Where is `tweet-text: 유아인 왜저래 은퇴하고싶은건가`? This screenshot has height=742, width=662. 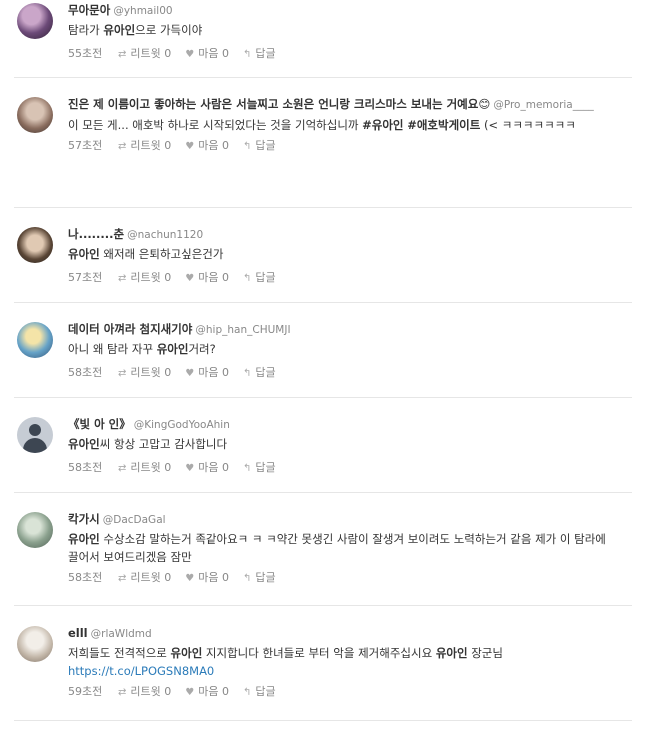 tweet-text: 유아인 왜저래 은퇴하고싶은건가 is located at coordinates (146, 254).